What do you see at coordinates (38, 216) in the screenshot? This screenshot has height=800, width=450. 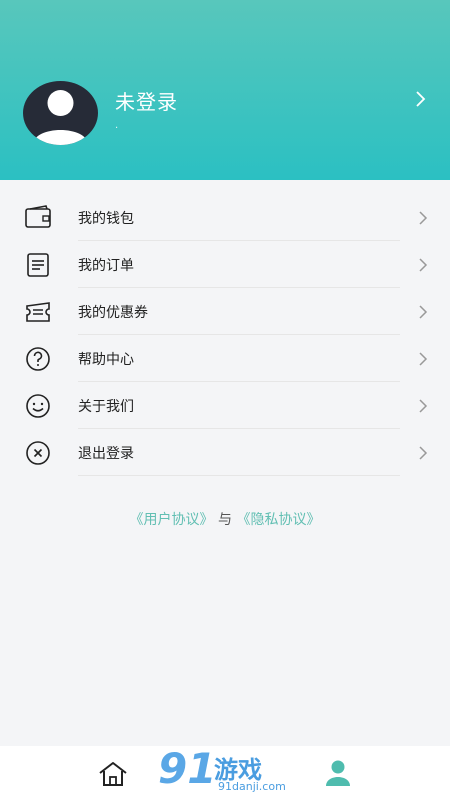 I see `wallet-icon` at bounding box center [38, 216].